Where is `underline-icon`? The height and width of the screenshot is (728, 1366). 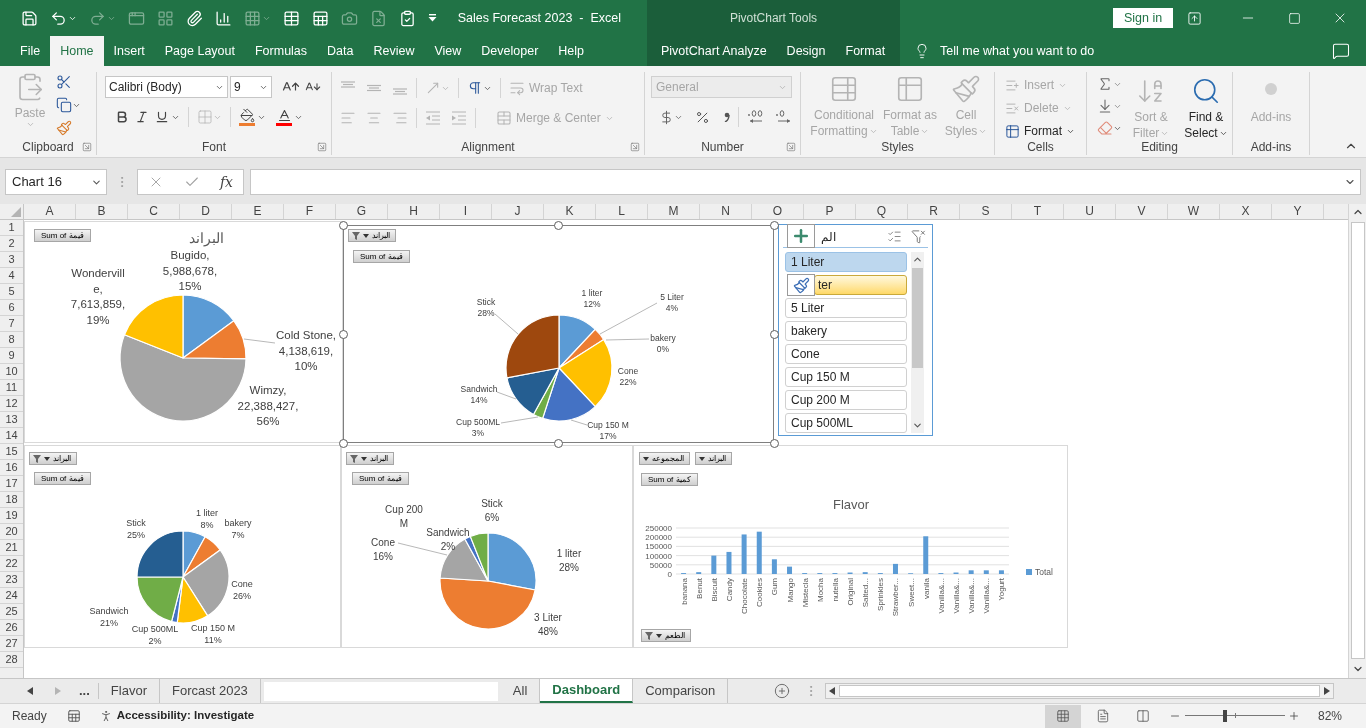 underline-icon is located at coordinates (162, 117).